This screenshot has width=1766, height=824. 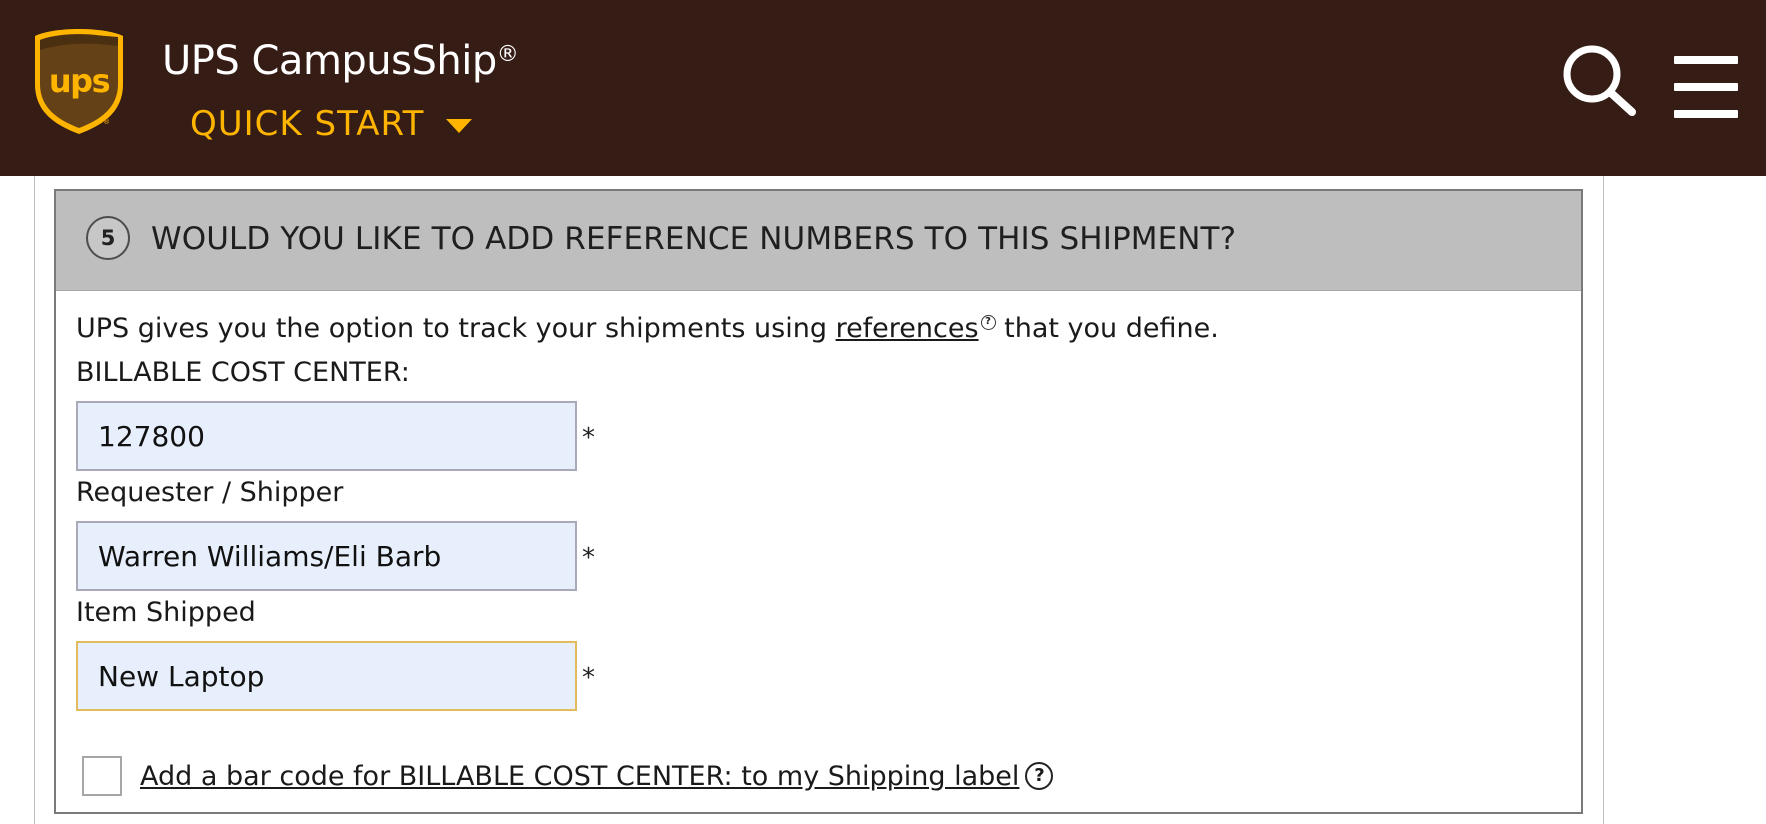 I want to click on registered-mark: ®, so click(x=507, y=54).